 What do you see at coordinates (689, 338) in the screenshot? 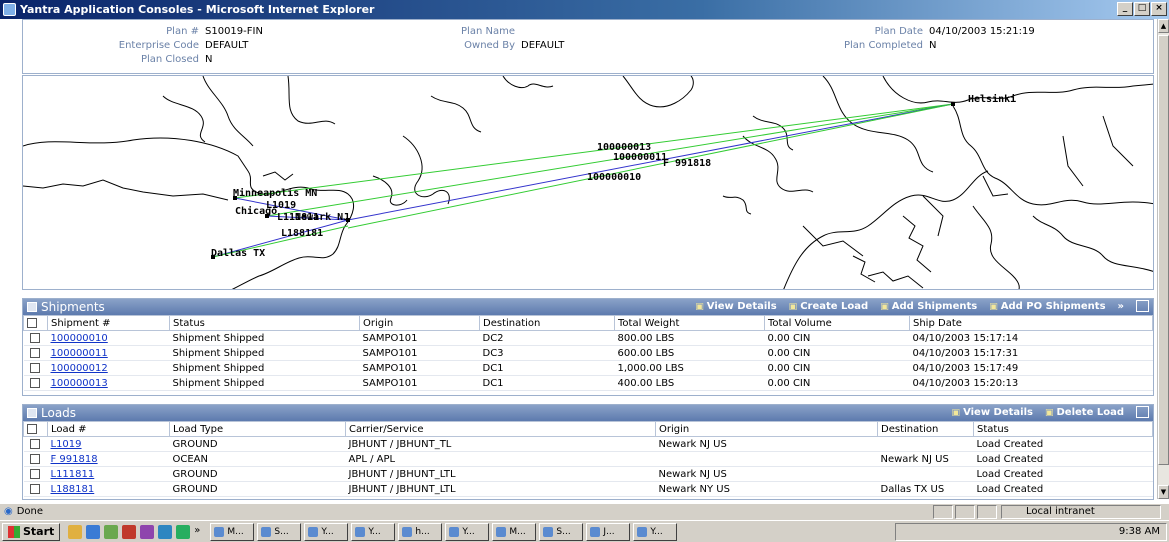
I see `cell-weight: 800.00 LBS` at bounding box center [689, 338].